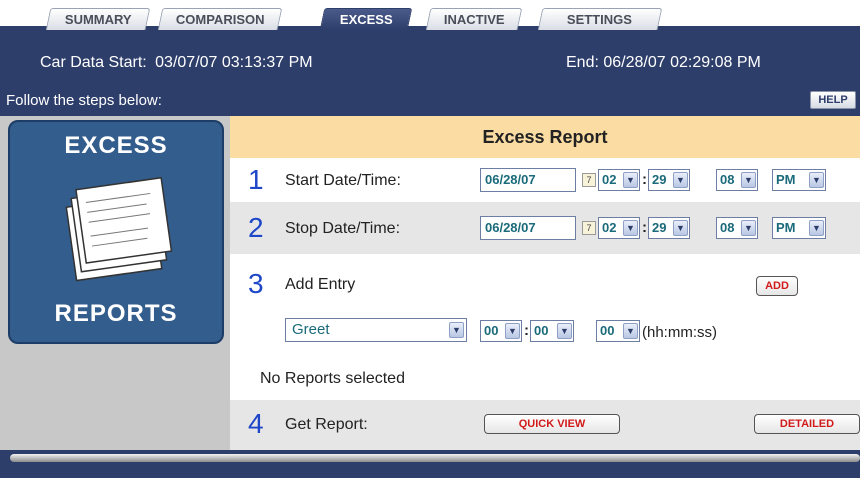 The image size is (860, 478). Describe the element at coordinates (343, 228) in the screenshot. I see `stop-datetime-label: Stop Date/Time:` at that location.